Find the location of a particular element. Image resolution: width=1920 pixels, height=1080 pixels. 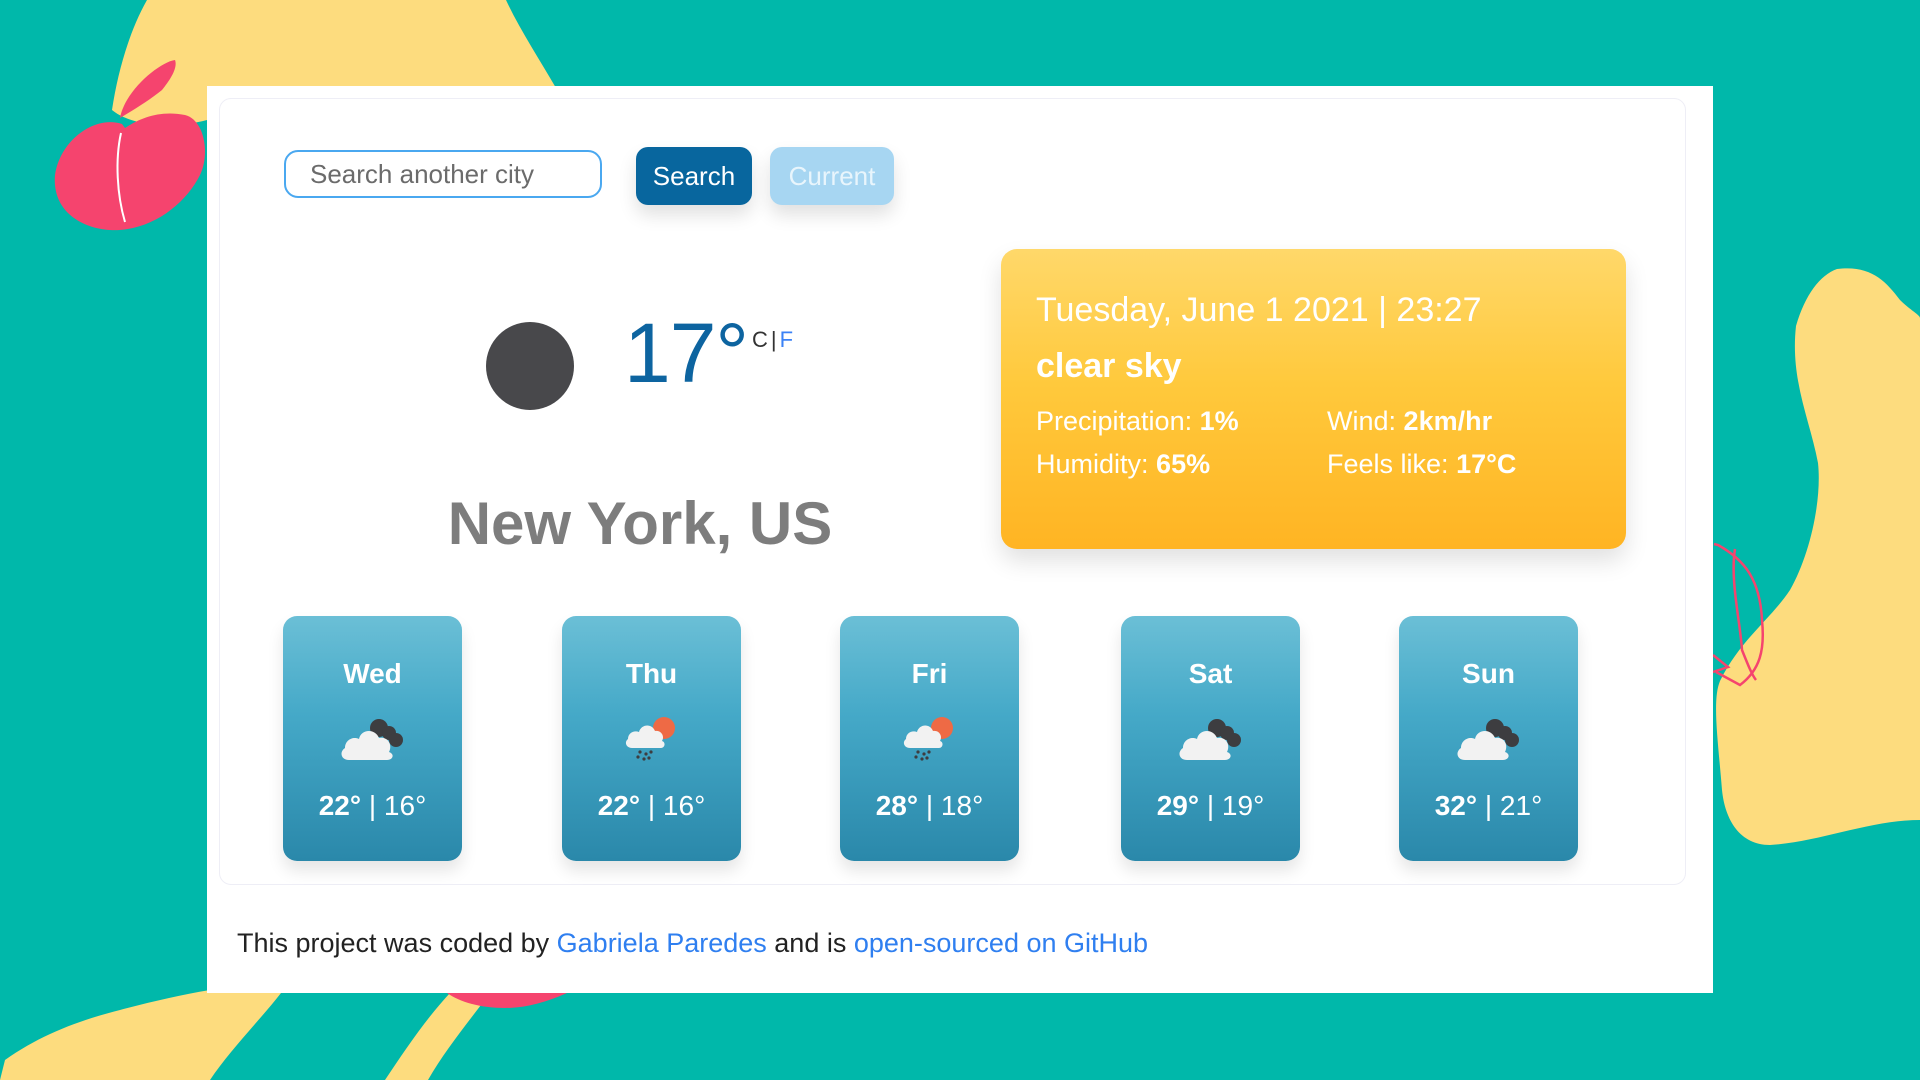

city-search-input is located at coordinates (443, 174).